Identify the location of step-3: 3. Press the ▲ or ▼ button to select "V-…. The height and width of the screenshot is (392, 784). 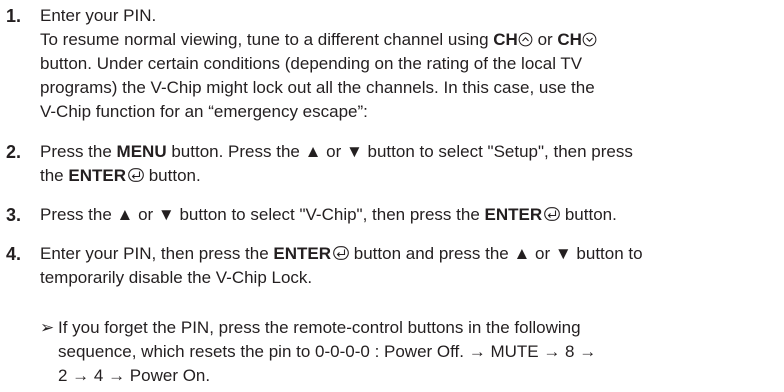
(394, 215).